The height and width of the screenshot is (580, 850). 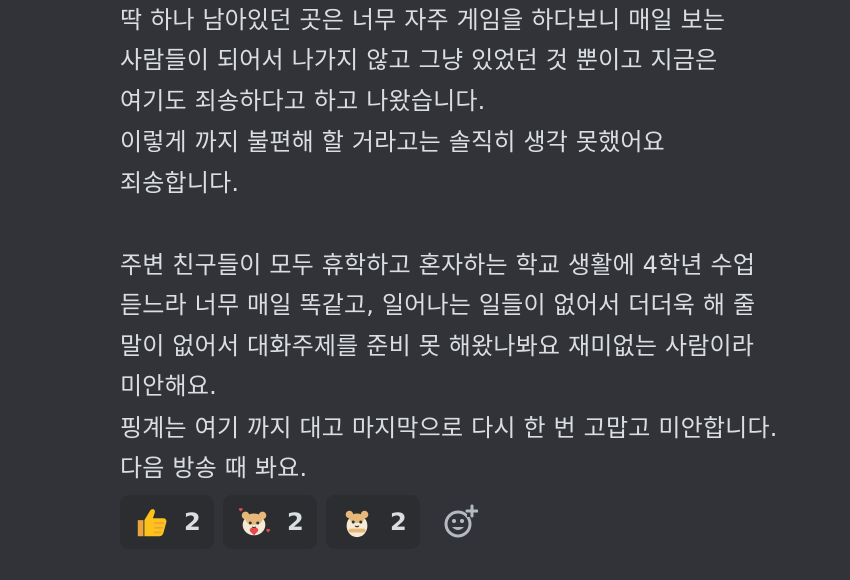 I want to click on message-line: 죄송합니다., so click(x=180, y=183).